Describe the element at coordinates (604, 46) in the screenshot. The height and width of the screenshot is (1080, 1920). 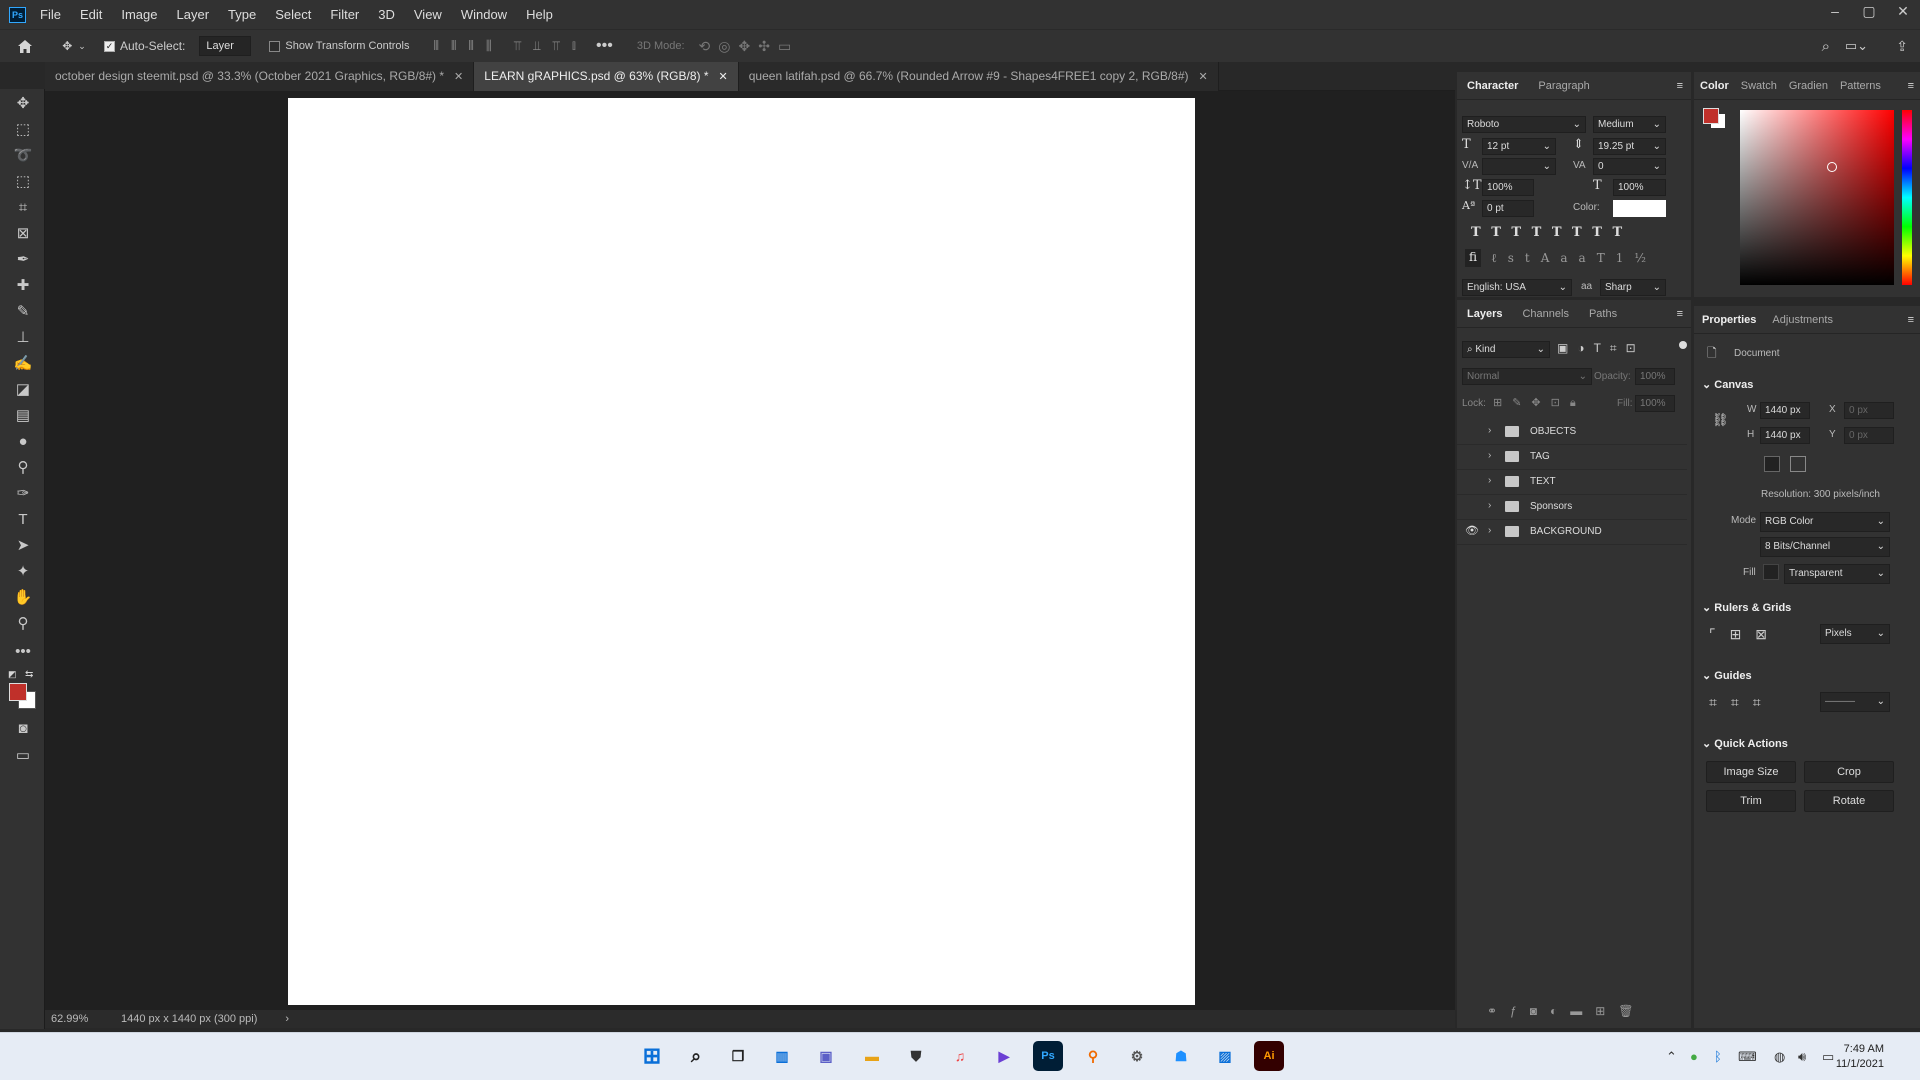
I see `more-options-icon: •••` at that location.